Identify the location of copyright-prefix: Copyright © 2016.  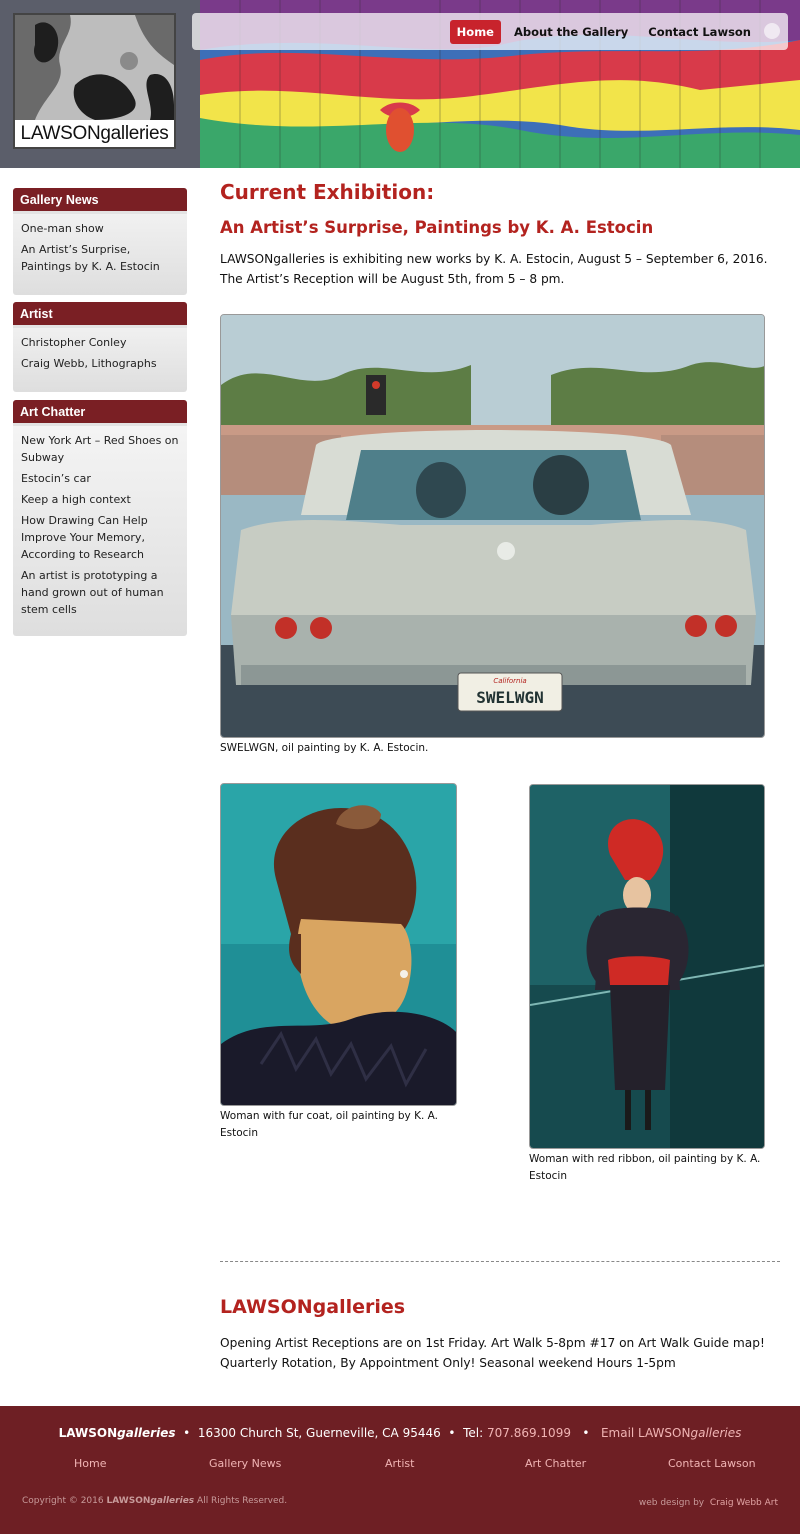
(63, 1501).